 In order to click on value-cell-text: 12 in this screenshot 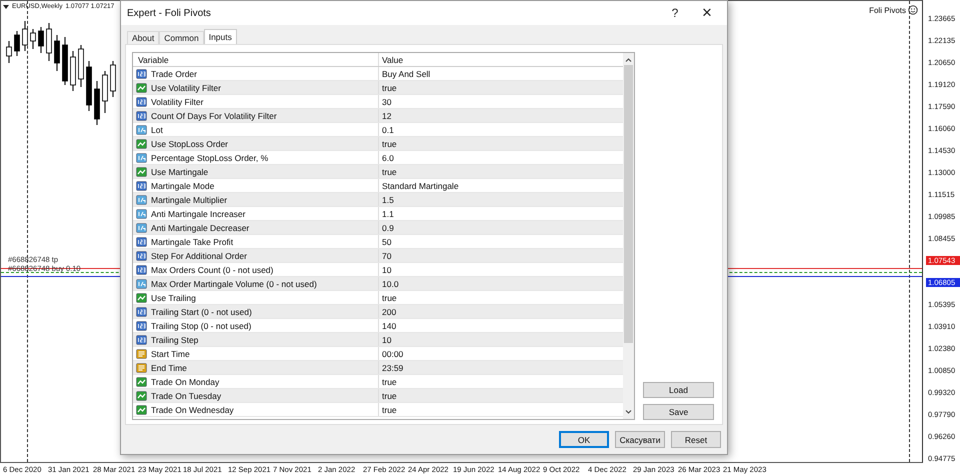, I will do `click(386, 115)`.